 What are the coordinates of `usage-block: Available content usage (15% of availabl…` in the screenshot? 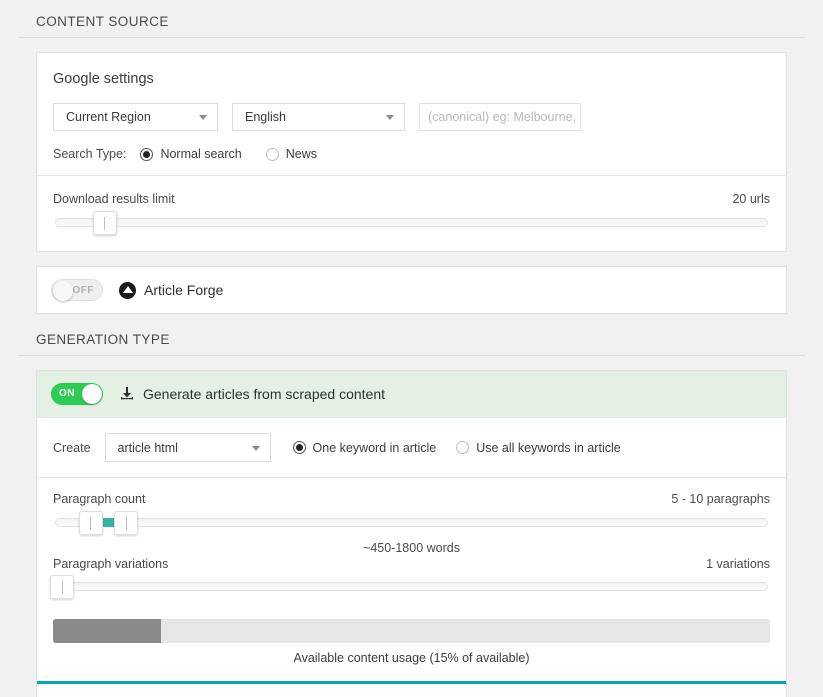 It's located at (411, 644).